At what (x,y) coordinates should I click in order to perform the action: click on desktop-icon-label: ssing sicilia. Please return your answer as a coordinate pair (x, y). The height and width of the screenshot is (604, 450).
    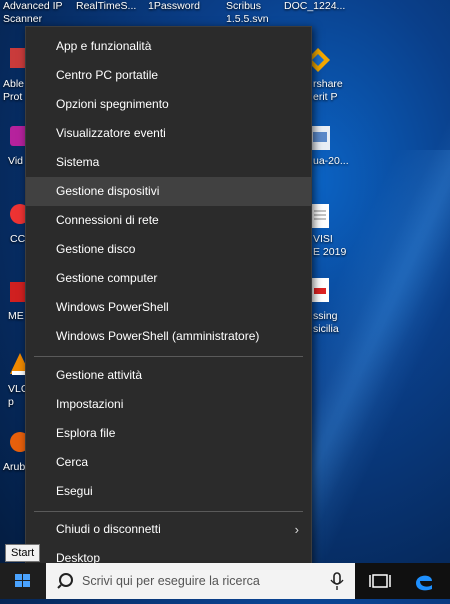
    Looking at the image, I should click on (326, 322).